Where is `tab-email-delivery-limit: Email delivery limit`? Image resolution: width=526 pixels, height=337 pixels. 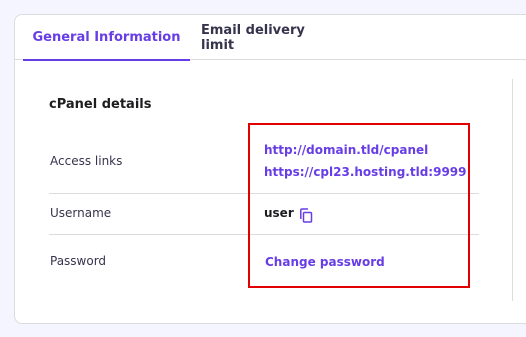 tab-email-delivery-limit: Email delivery limit is located at coordinates (268, 37).